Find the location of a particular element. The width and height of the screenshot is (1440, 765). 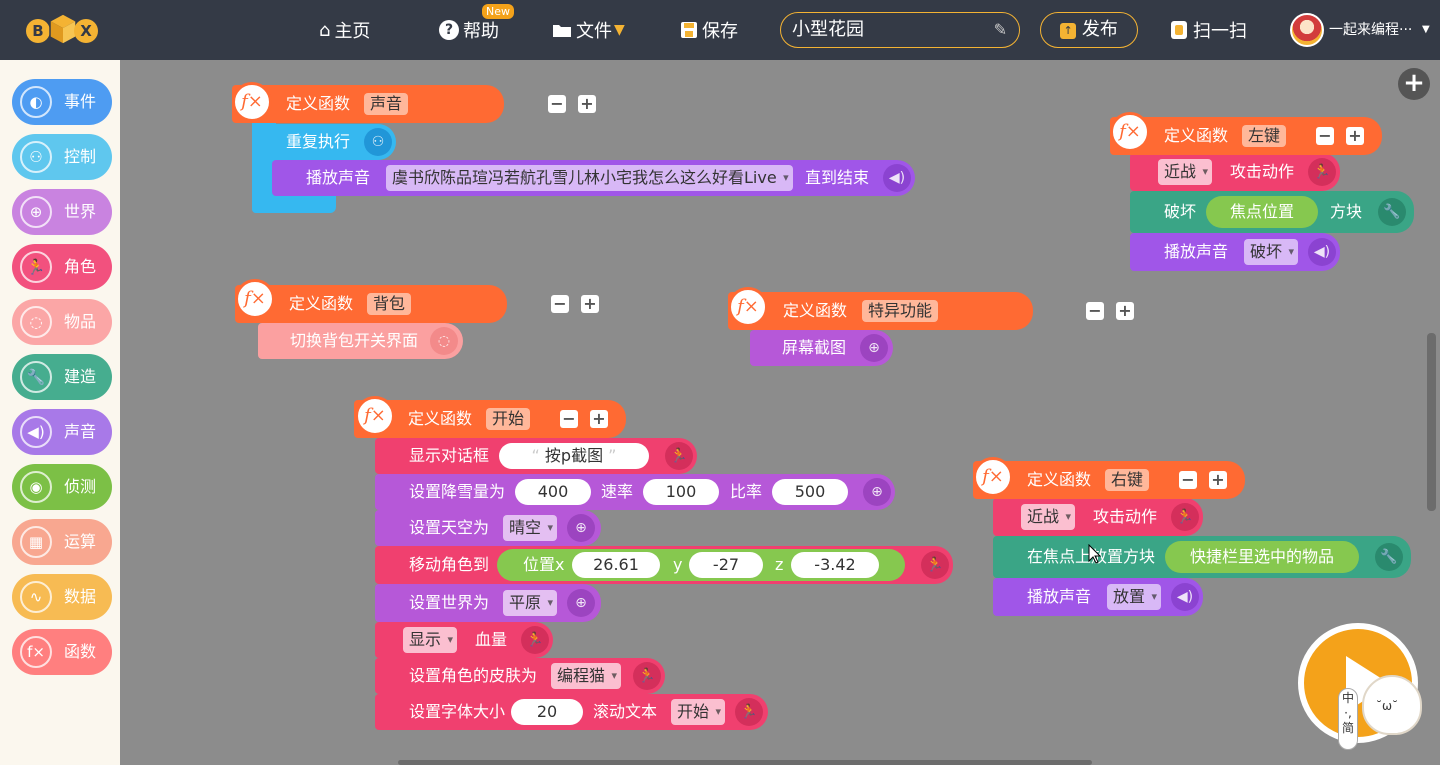

destroy-block: 破坏 焦点位置 方块 🔧 is located at coordinates (1272, 212).